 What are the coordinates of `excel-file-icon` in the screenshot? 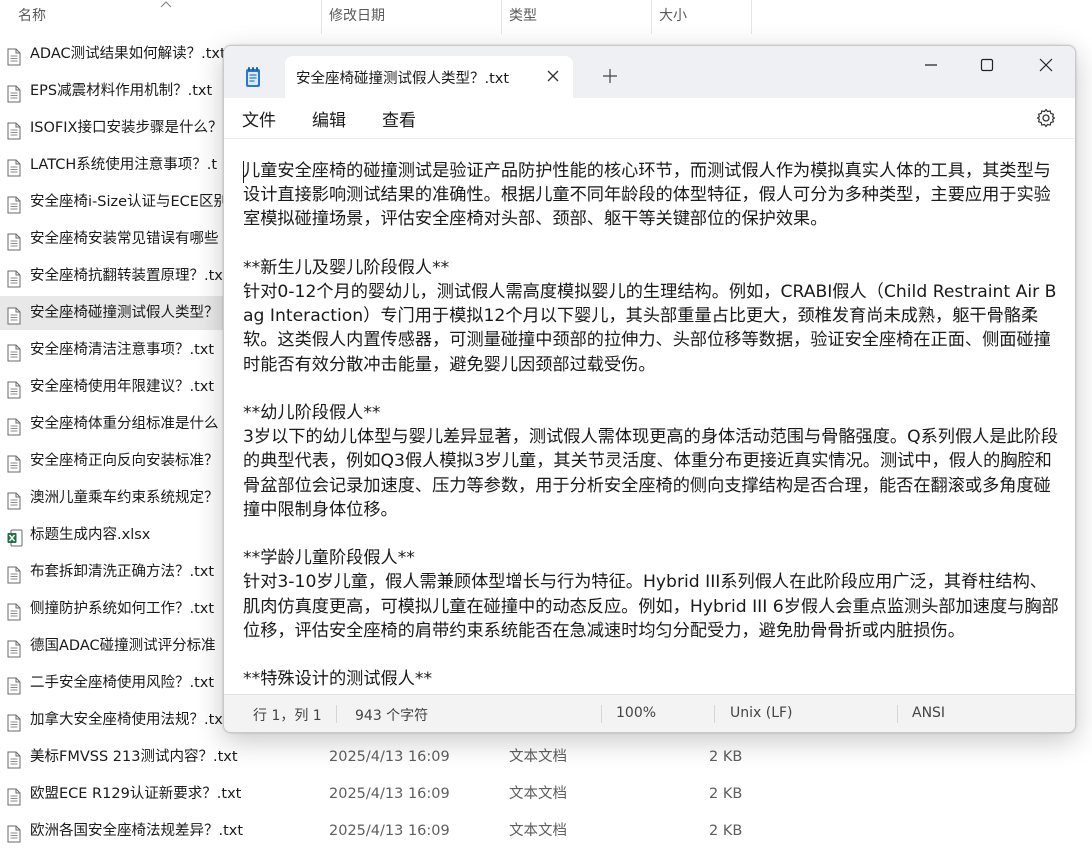 It's located at (15, 536).